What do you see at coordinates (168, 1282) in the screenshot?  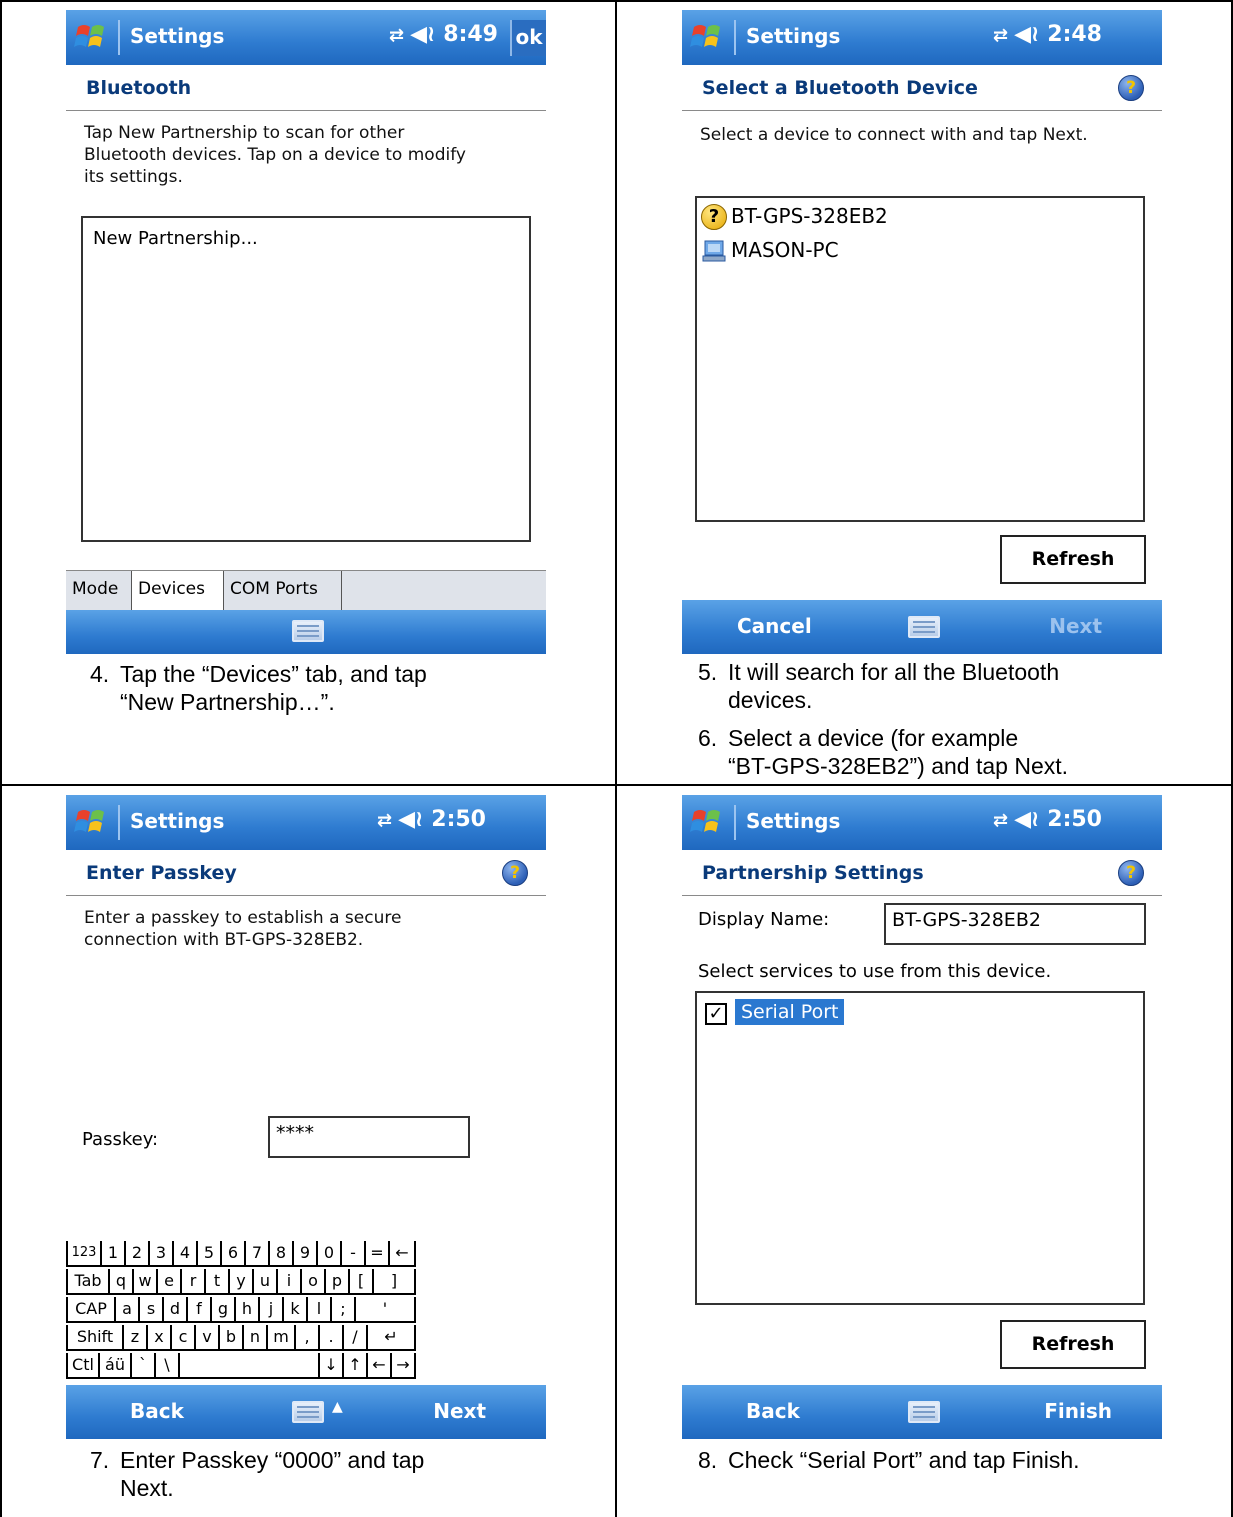 I see `key: e` at bounding box center [168, 1282].